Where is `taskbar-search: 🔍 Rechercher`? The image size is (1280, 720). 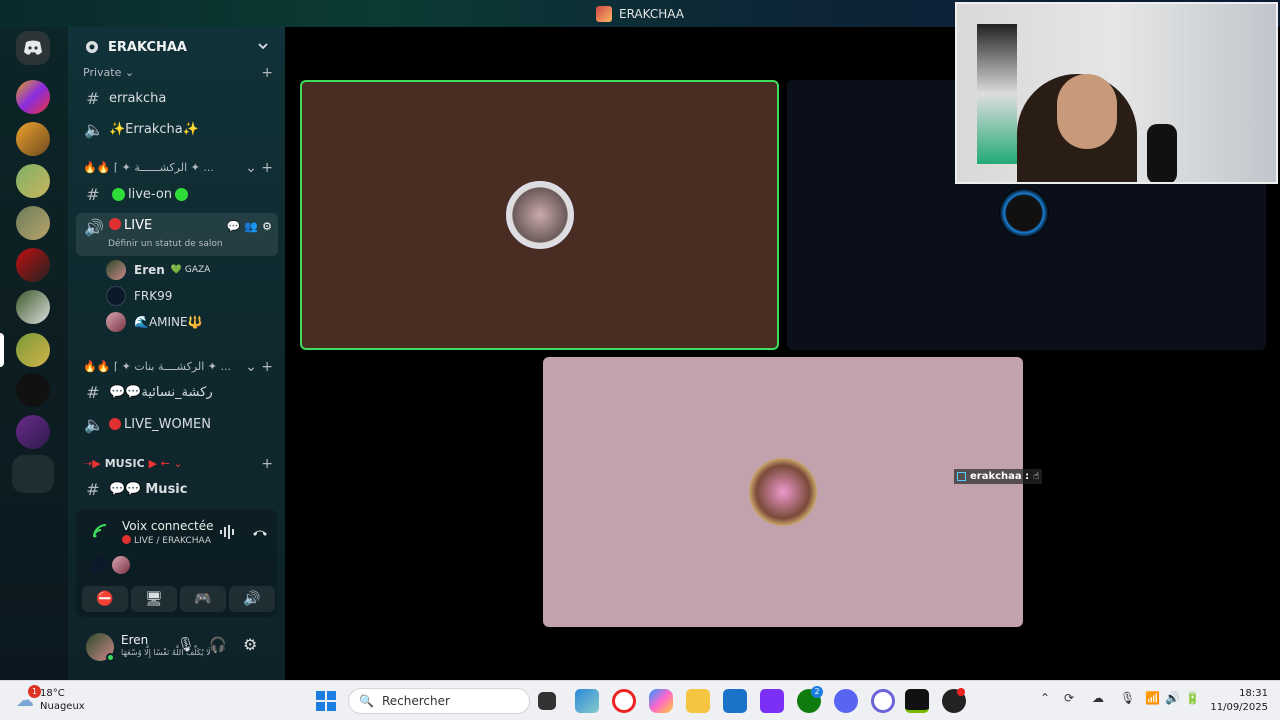
taskbar-search: 🔍 Rechercher is located at coordinates (439, 701).